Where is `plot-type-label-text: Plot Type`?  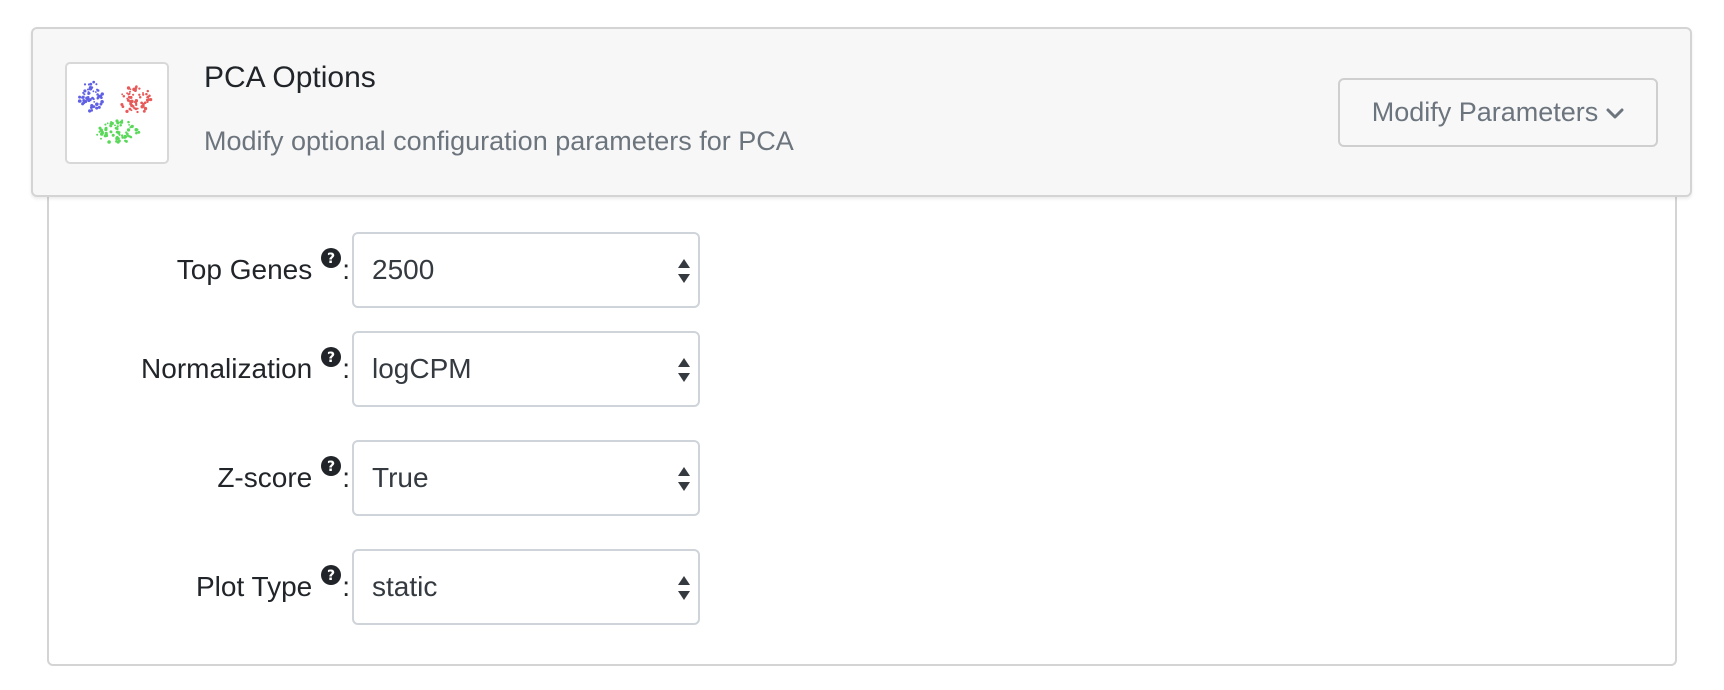
plot-type-label-text: Plot Type is located at coordinates (254, 586).